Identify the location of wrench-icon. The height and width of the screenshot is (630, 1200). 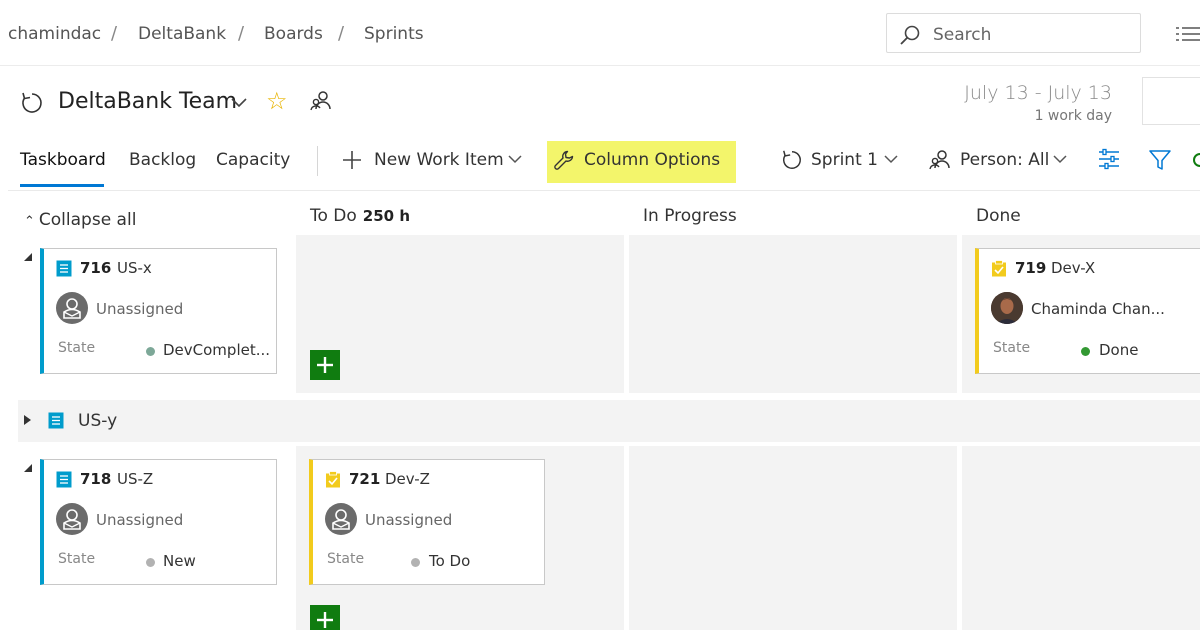
(564, 160).